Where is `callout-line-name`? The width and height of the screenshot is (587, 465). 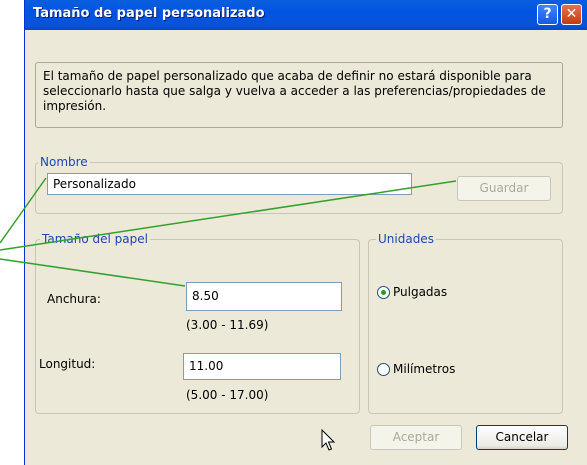
callout-line-name is located at coordinates (23, 210).